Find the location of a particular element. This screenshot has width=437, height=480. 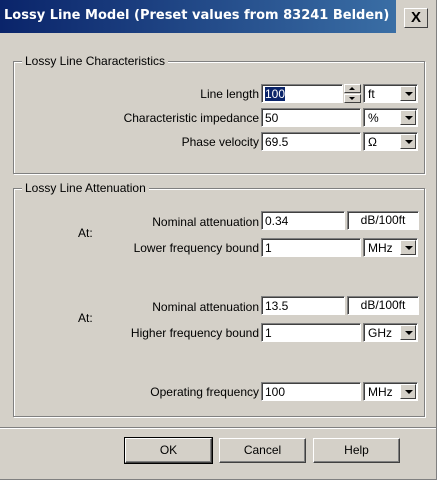

lower-freq-input: 1 is located at coordinates (311, 247).